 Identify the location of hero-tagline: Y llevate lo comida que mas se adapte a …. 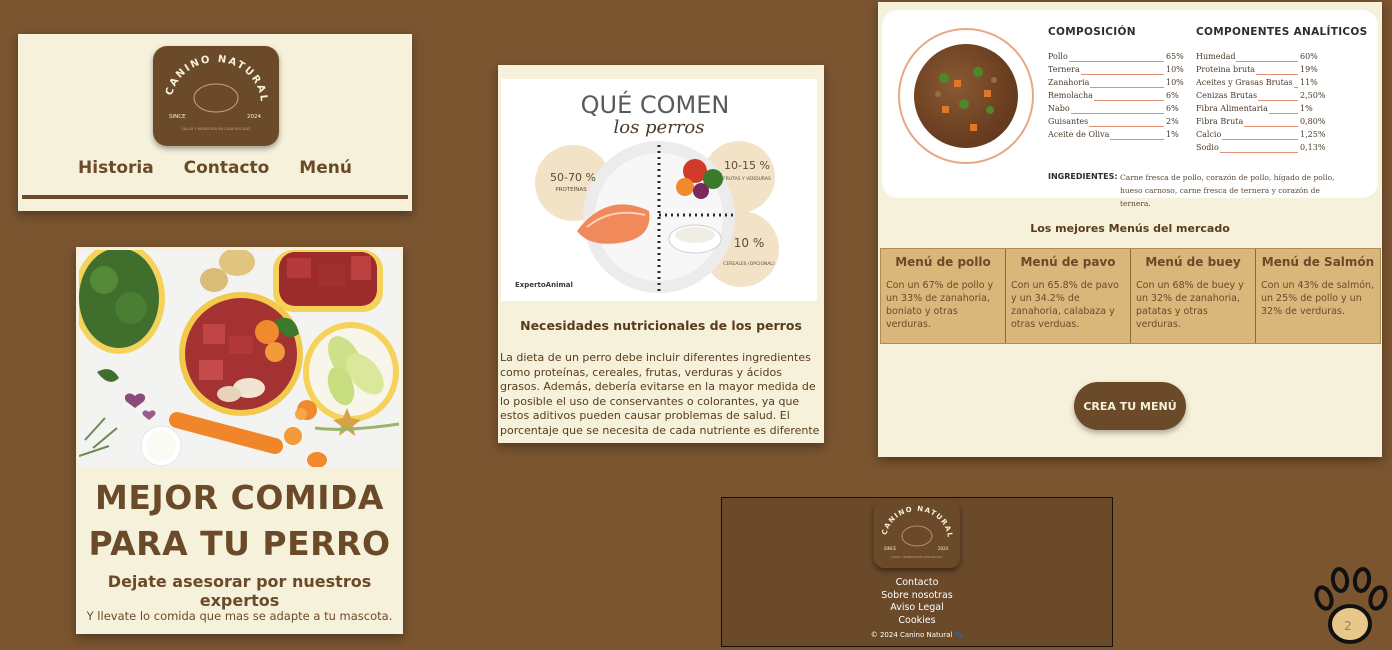
(239, 616).